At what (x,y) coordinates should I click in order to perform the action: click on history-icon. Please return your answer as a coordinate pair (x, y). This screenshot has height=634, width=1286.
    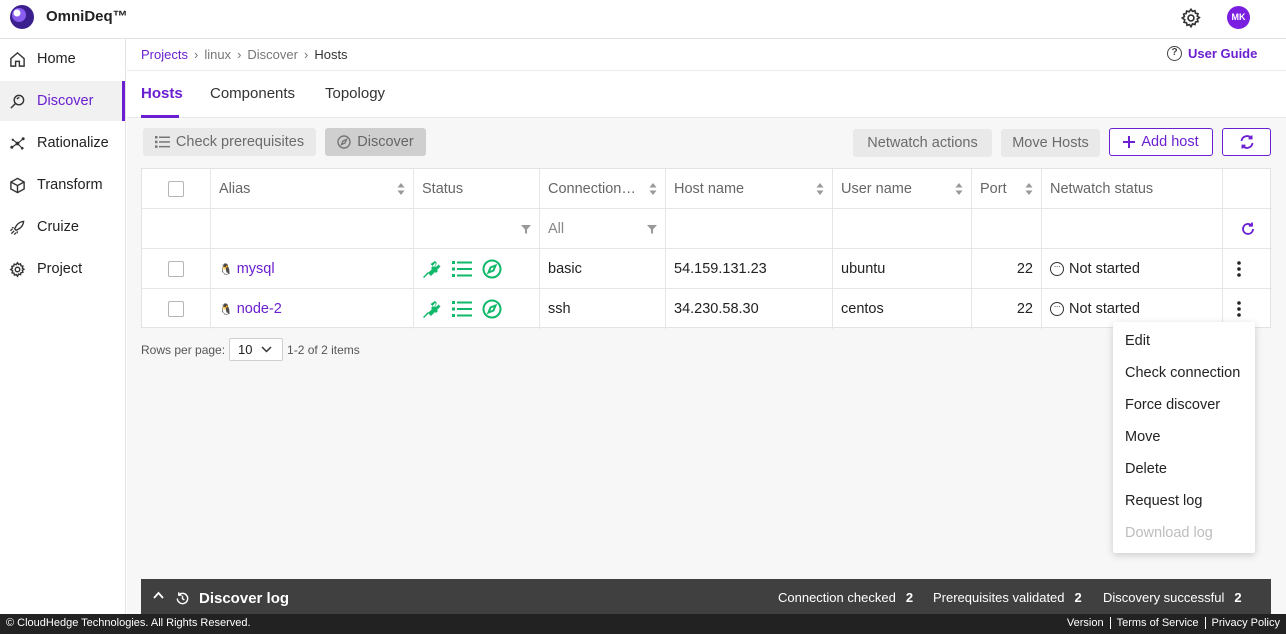
    Looking at the image, I should click on (182, 598).